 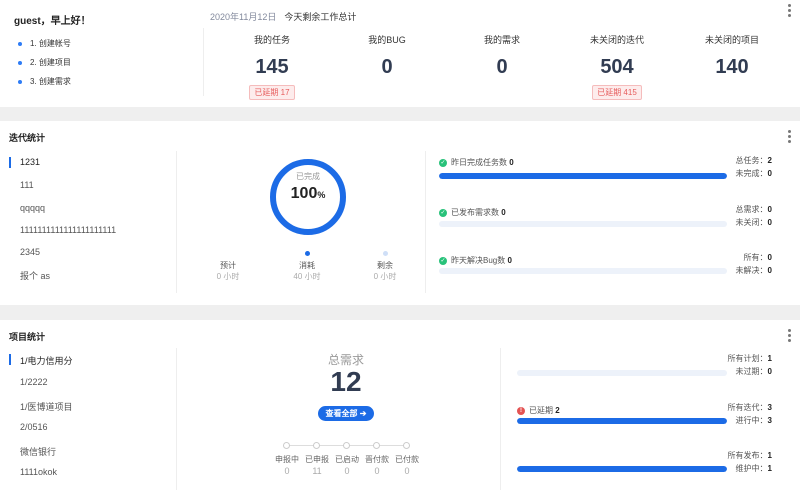 What do you see at coordinates (38, 451) in the screenshot?
I see `project-list-item: 微信银行` at bounding box center [38, 451].